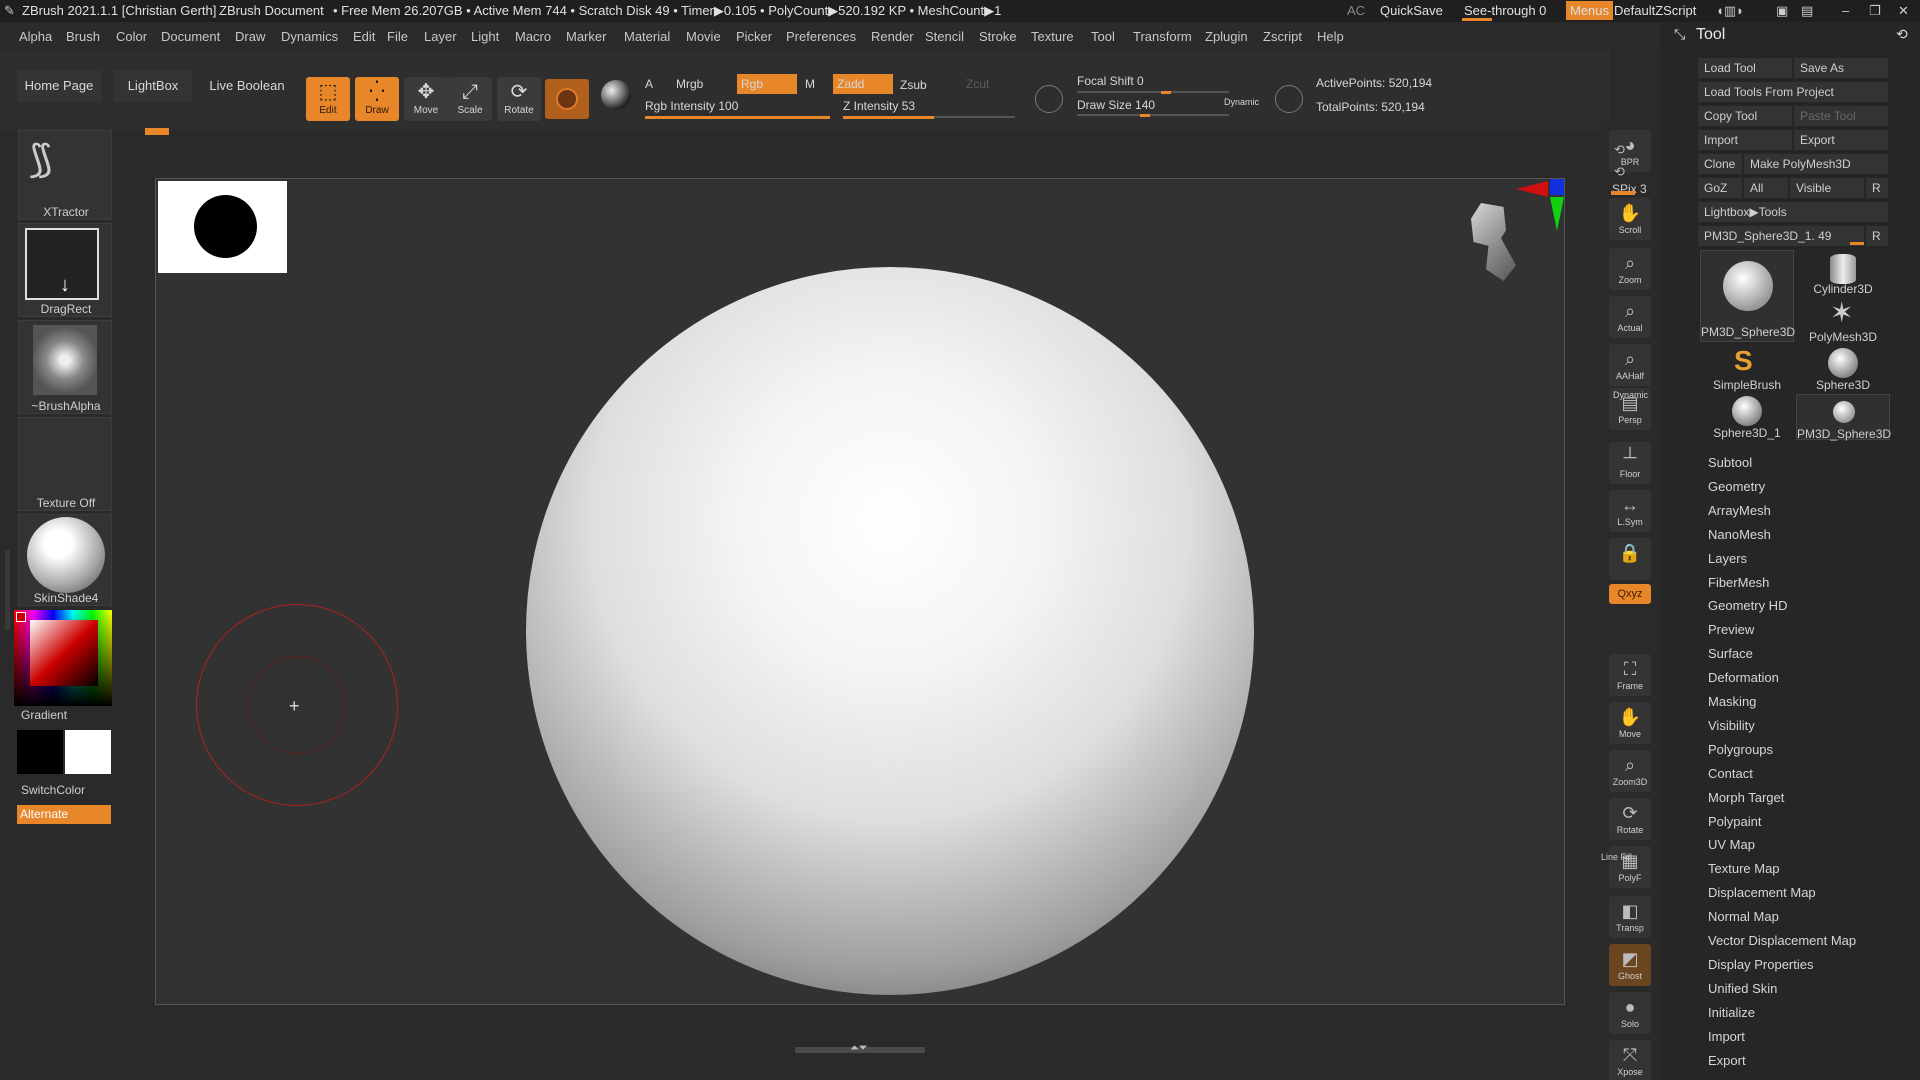 Image resolution: width=1920 pixels, height=1080 pixels. What do you see at coordinates (1630, 594) in the screenshot?
I see `rightshelf-xyz-button: Qxyz` at bounding box center [1630, 594].